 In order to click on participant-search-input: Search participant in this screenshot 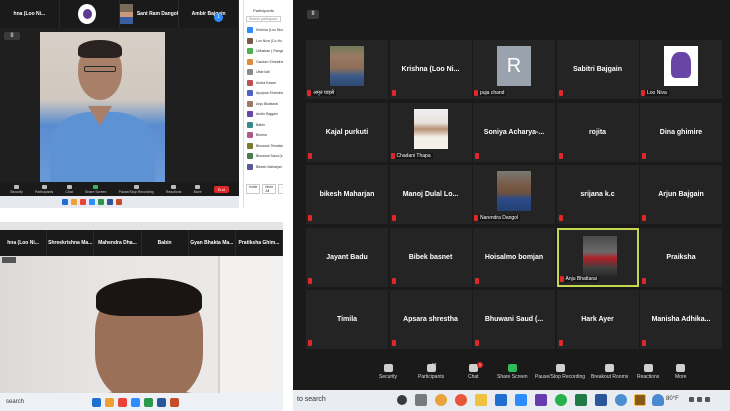, I will do `click(263, 19)`.